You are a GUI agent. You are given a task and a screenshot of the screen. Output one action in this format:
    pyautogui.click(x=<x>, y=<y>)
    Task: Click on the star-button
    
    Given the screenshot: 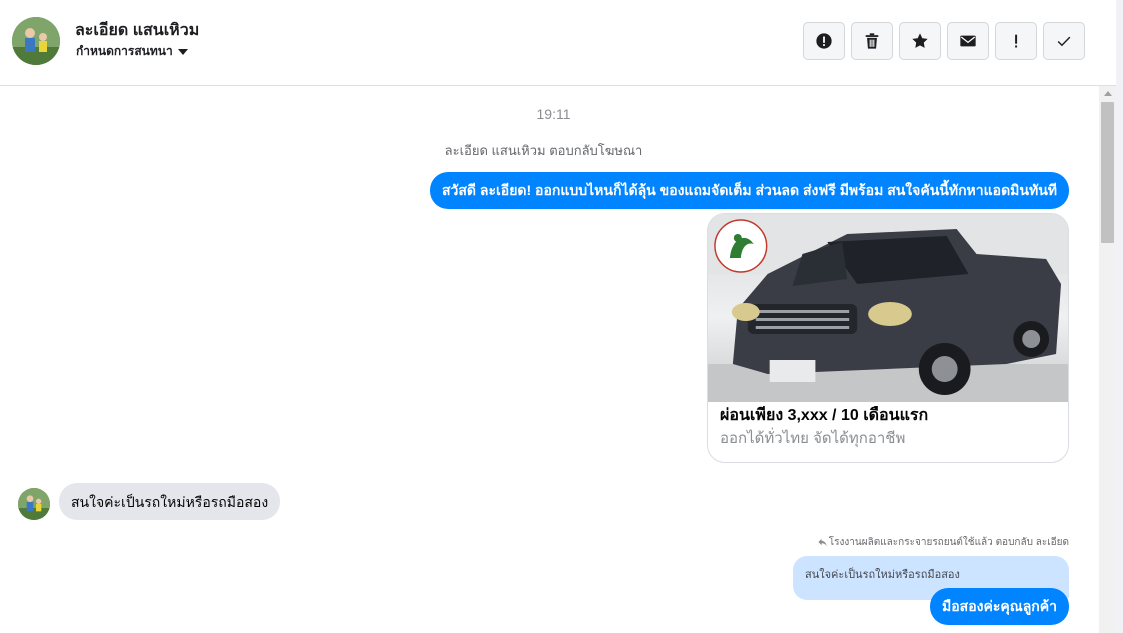 What is the action you would take?
    pyautogui.click(x=920, y=41)
    